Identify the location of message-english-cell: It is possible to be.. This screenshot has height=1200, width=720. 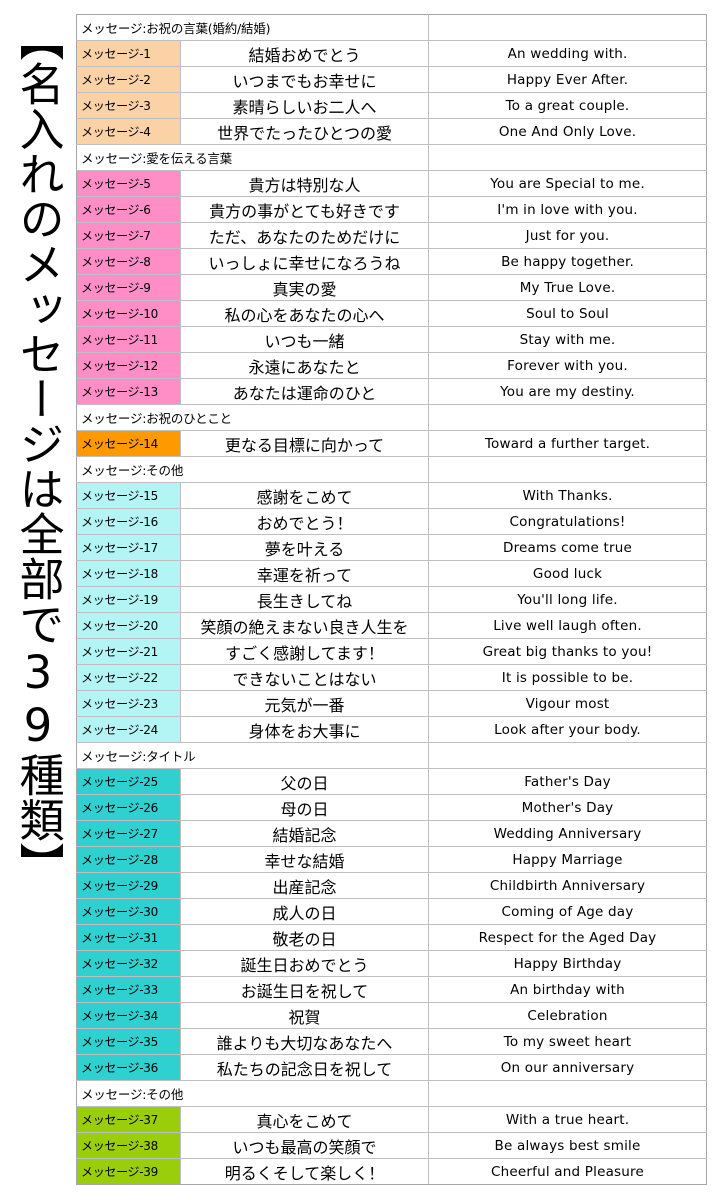
(567, 677).